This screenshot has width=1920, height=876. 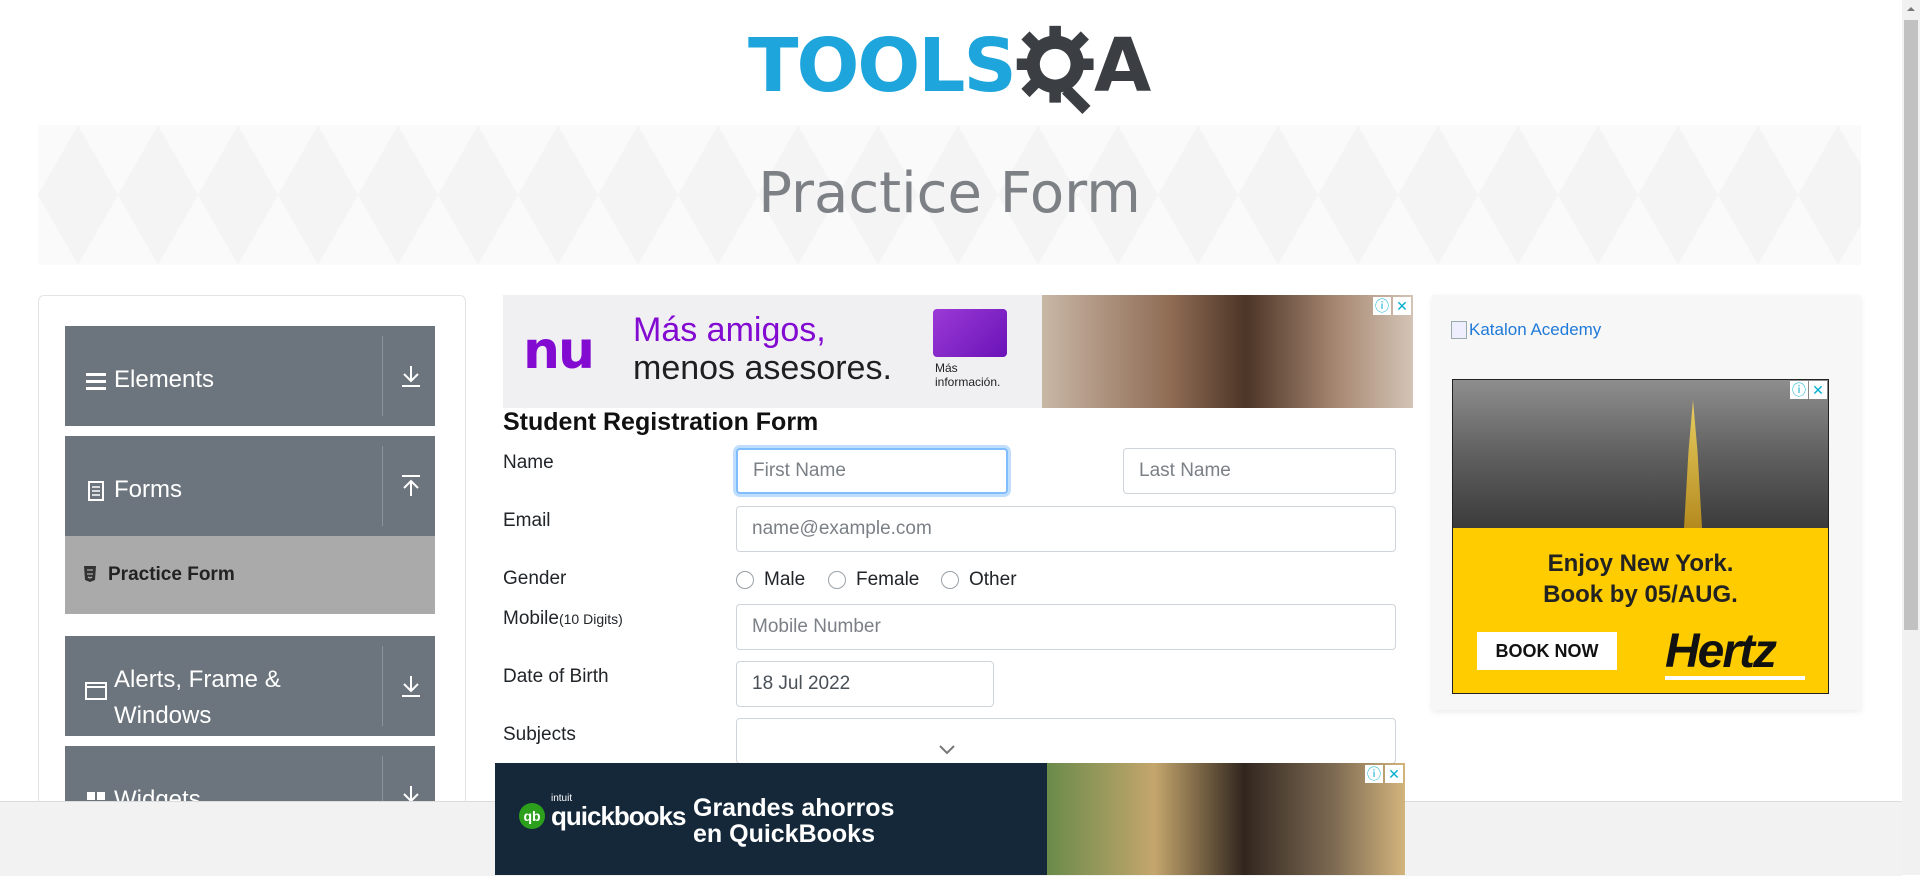 What do you see at coordinates (1640, 579) in the screenshot?
I see `hertz-headline: Enjoy New York. Book by 05/AUG.` at bounding box center [1640, 579].